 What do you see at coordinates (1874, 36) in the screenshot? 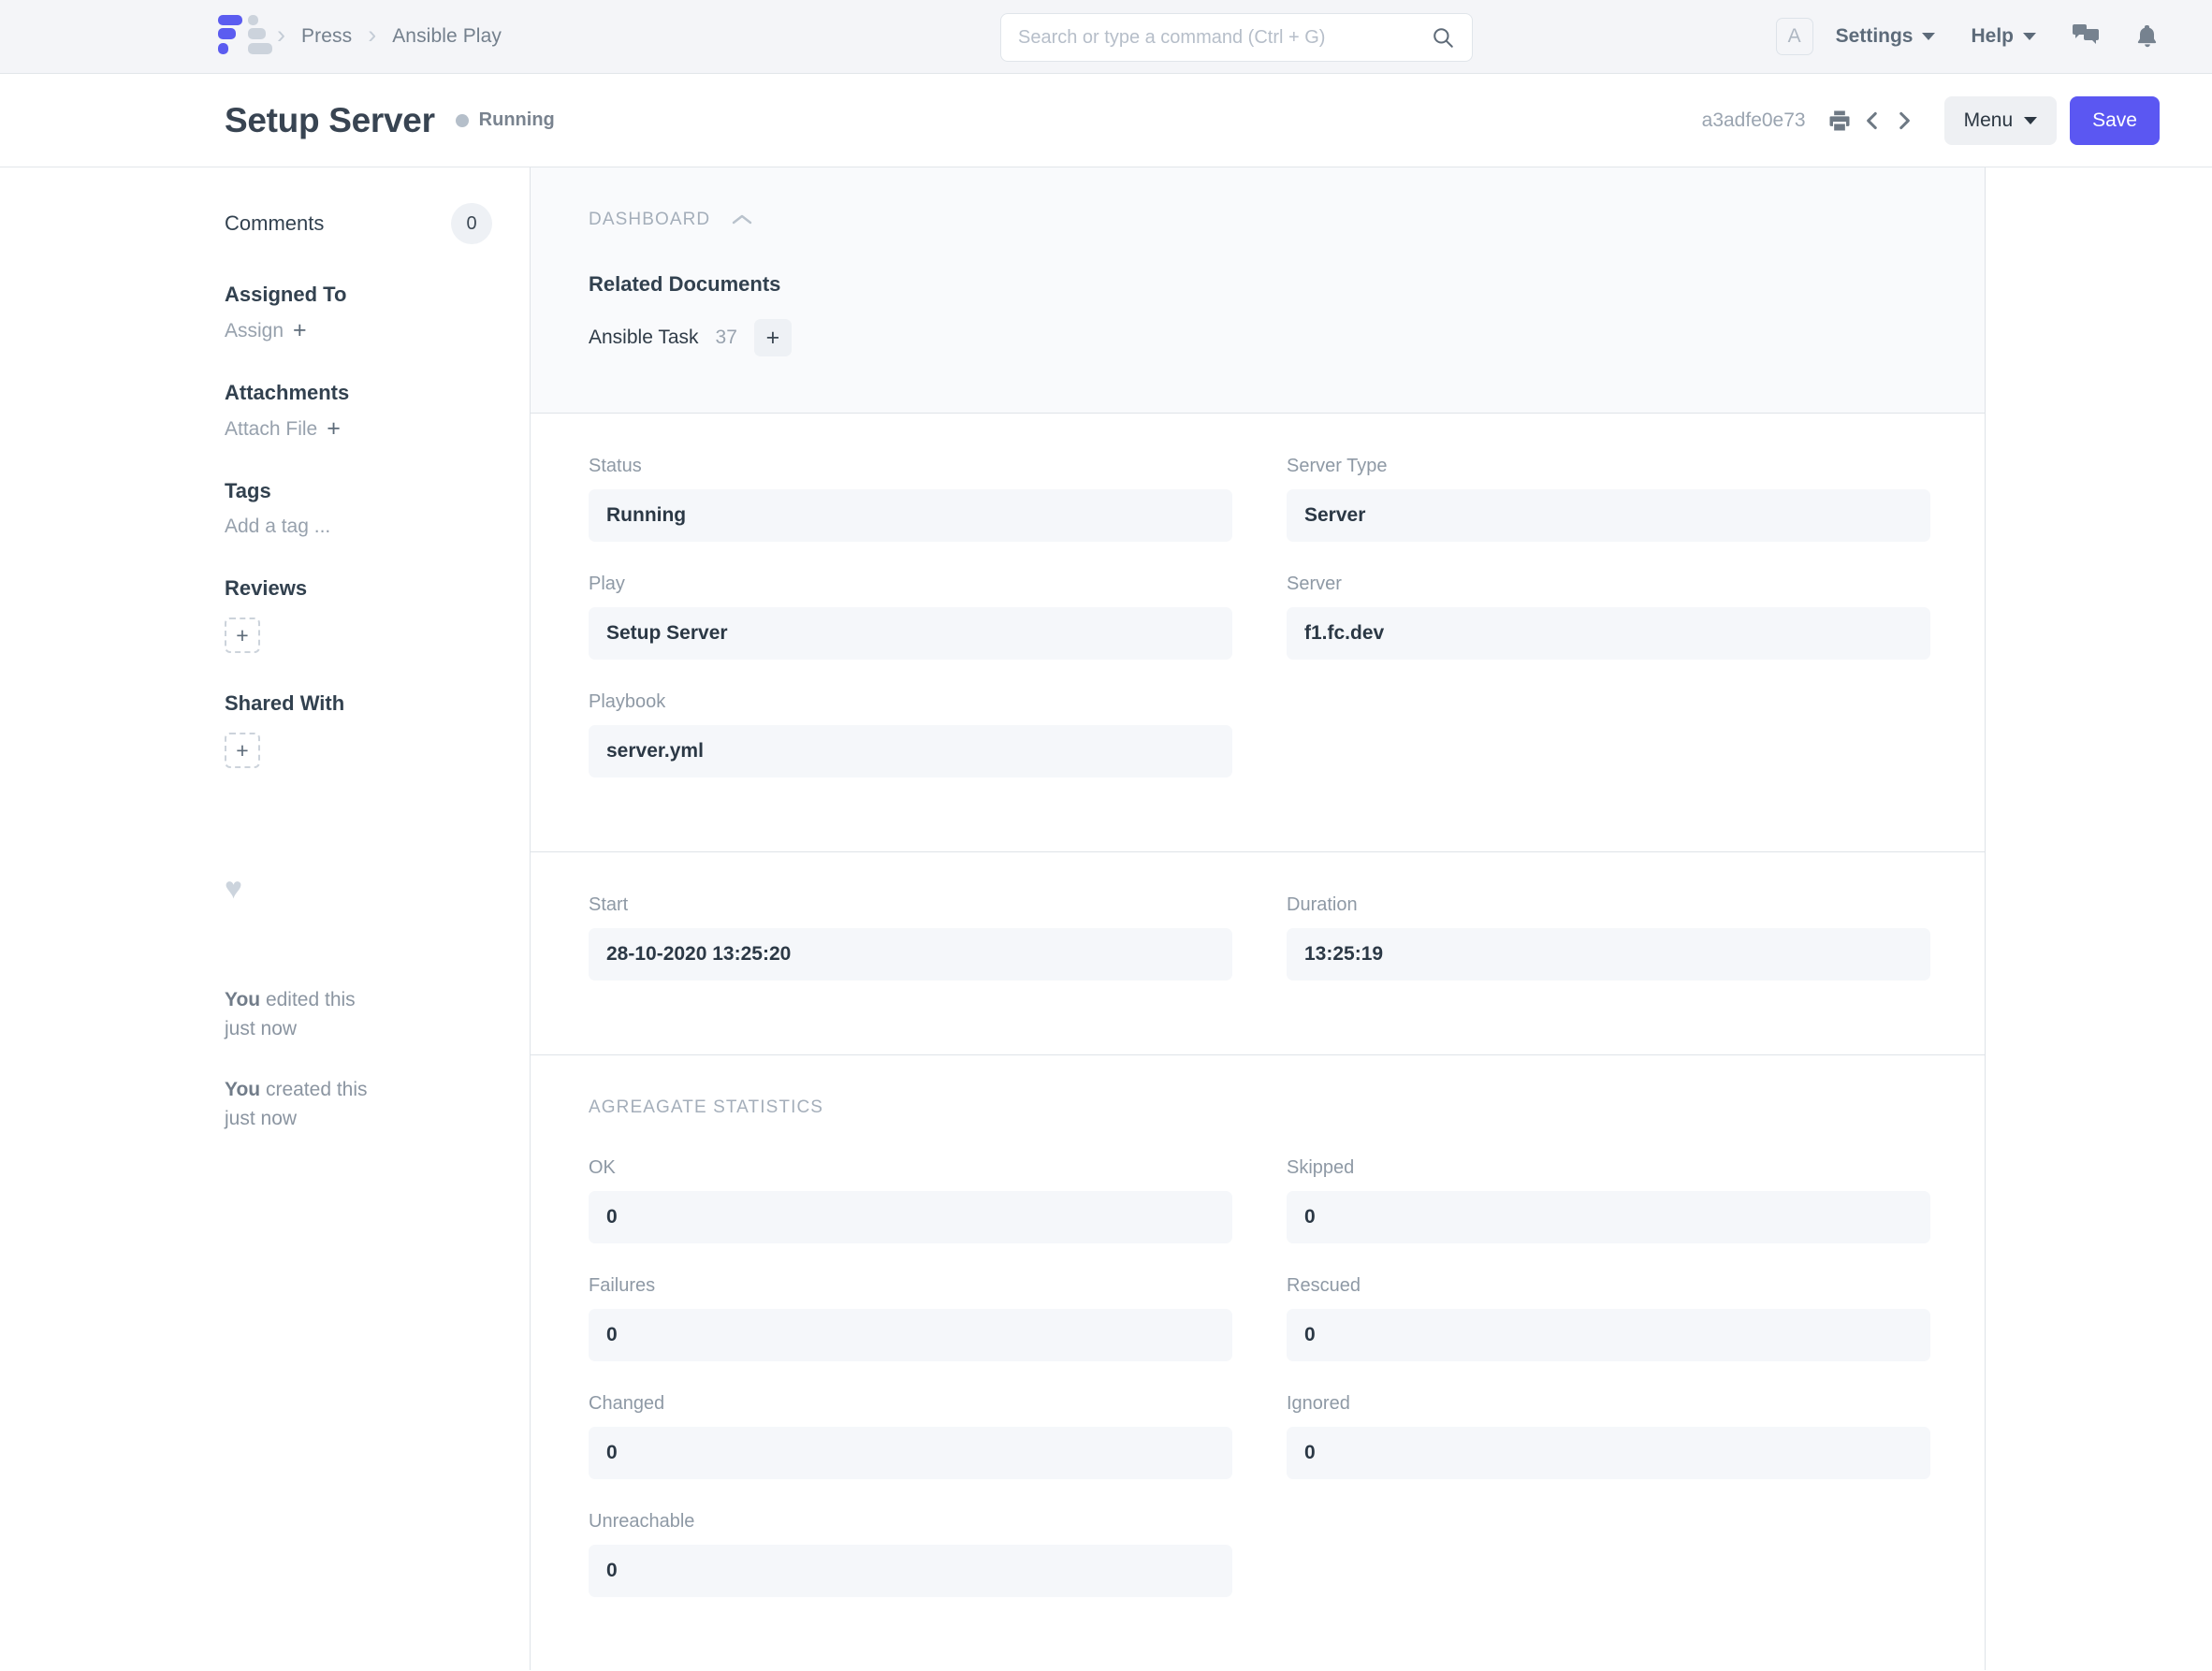
I see `settings-label: Settings` at bounding box center [1874, 36].